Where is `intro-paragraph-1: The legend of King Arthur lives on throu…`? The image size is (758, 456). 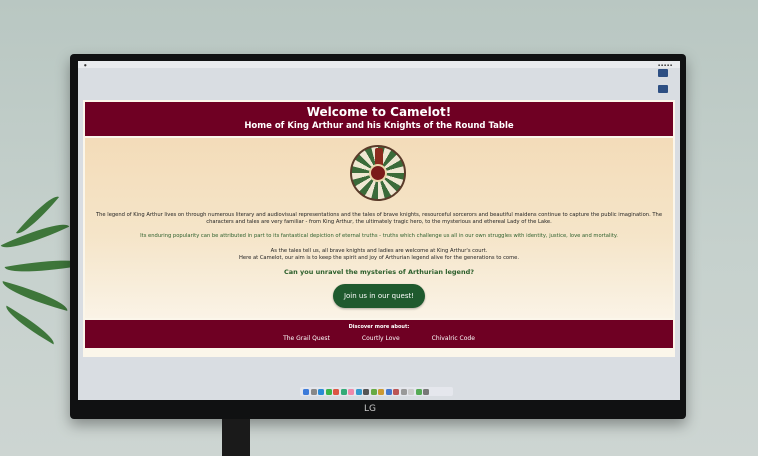 intro-paragraph-1: The legend of King Arthur lives on throu… is located at coordinates (379, 218).